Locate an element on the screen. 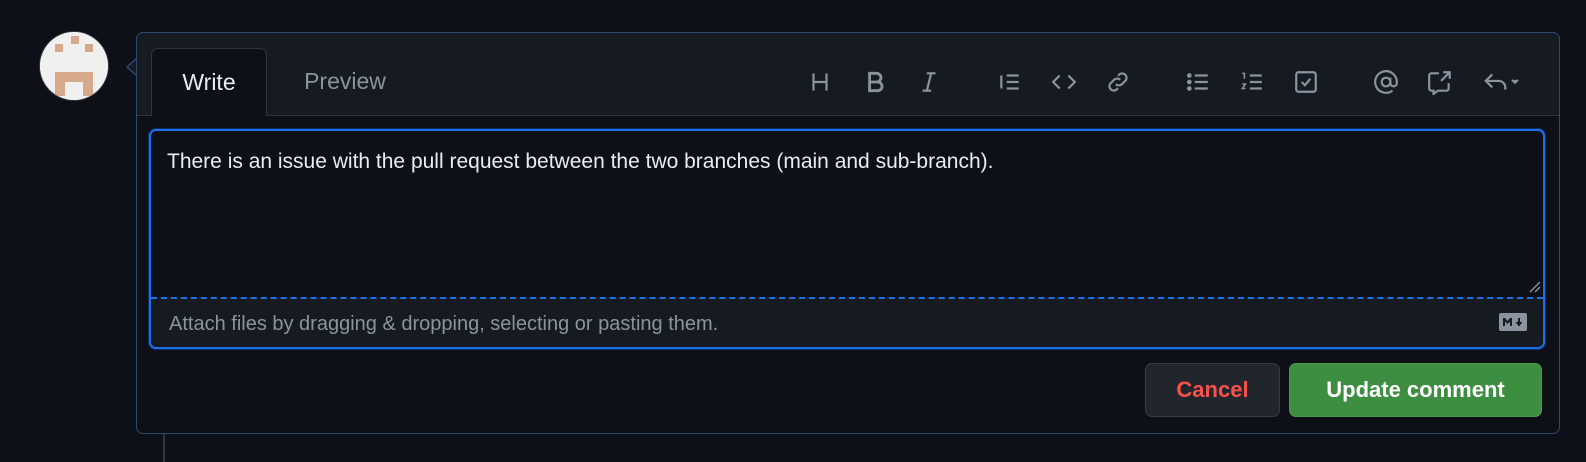 The height and width of the screenshot is (462, 1586). cross-reference-icon is located at coordinates (1440, 82).